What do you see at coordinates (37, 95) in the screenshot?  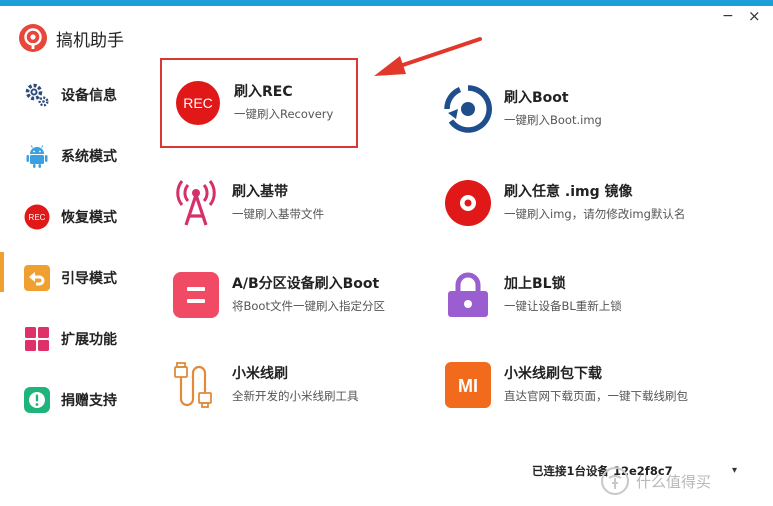 I see `gears-icon` at bounding box center [37, 95].